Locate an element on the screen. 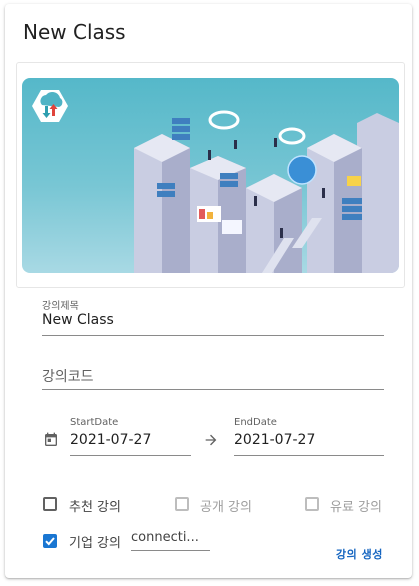 Image resolution: width=419 pixels, height=586 pixels. arrow-right-icon is located at coordinates (211, 440).